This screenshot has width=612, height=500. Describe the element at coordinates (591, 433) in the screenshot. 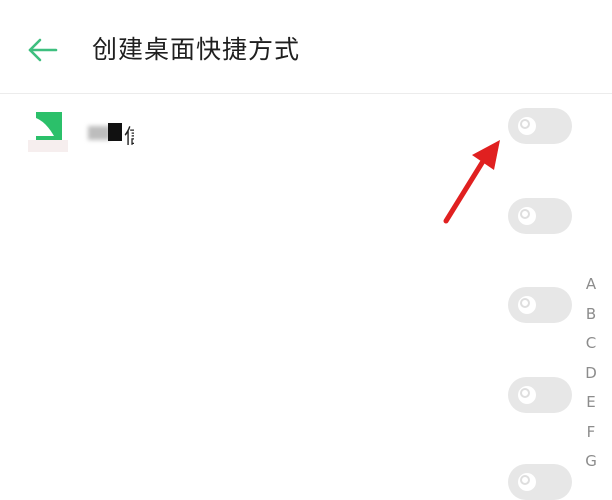

I see `index-letter-f: F` at that location.